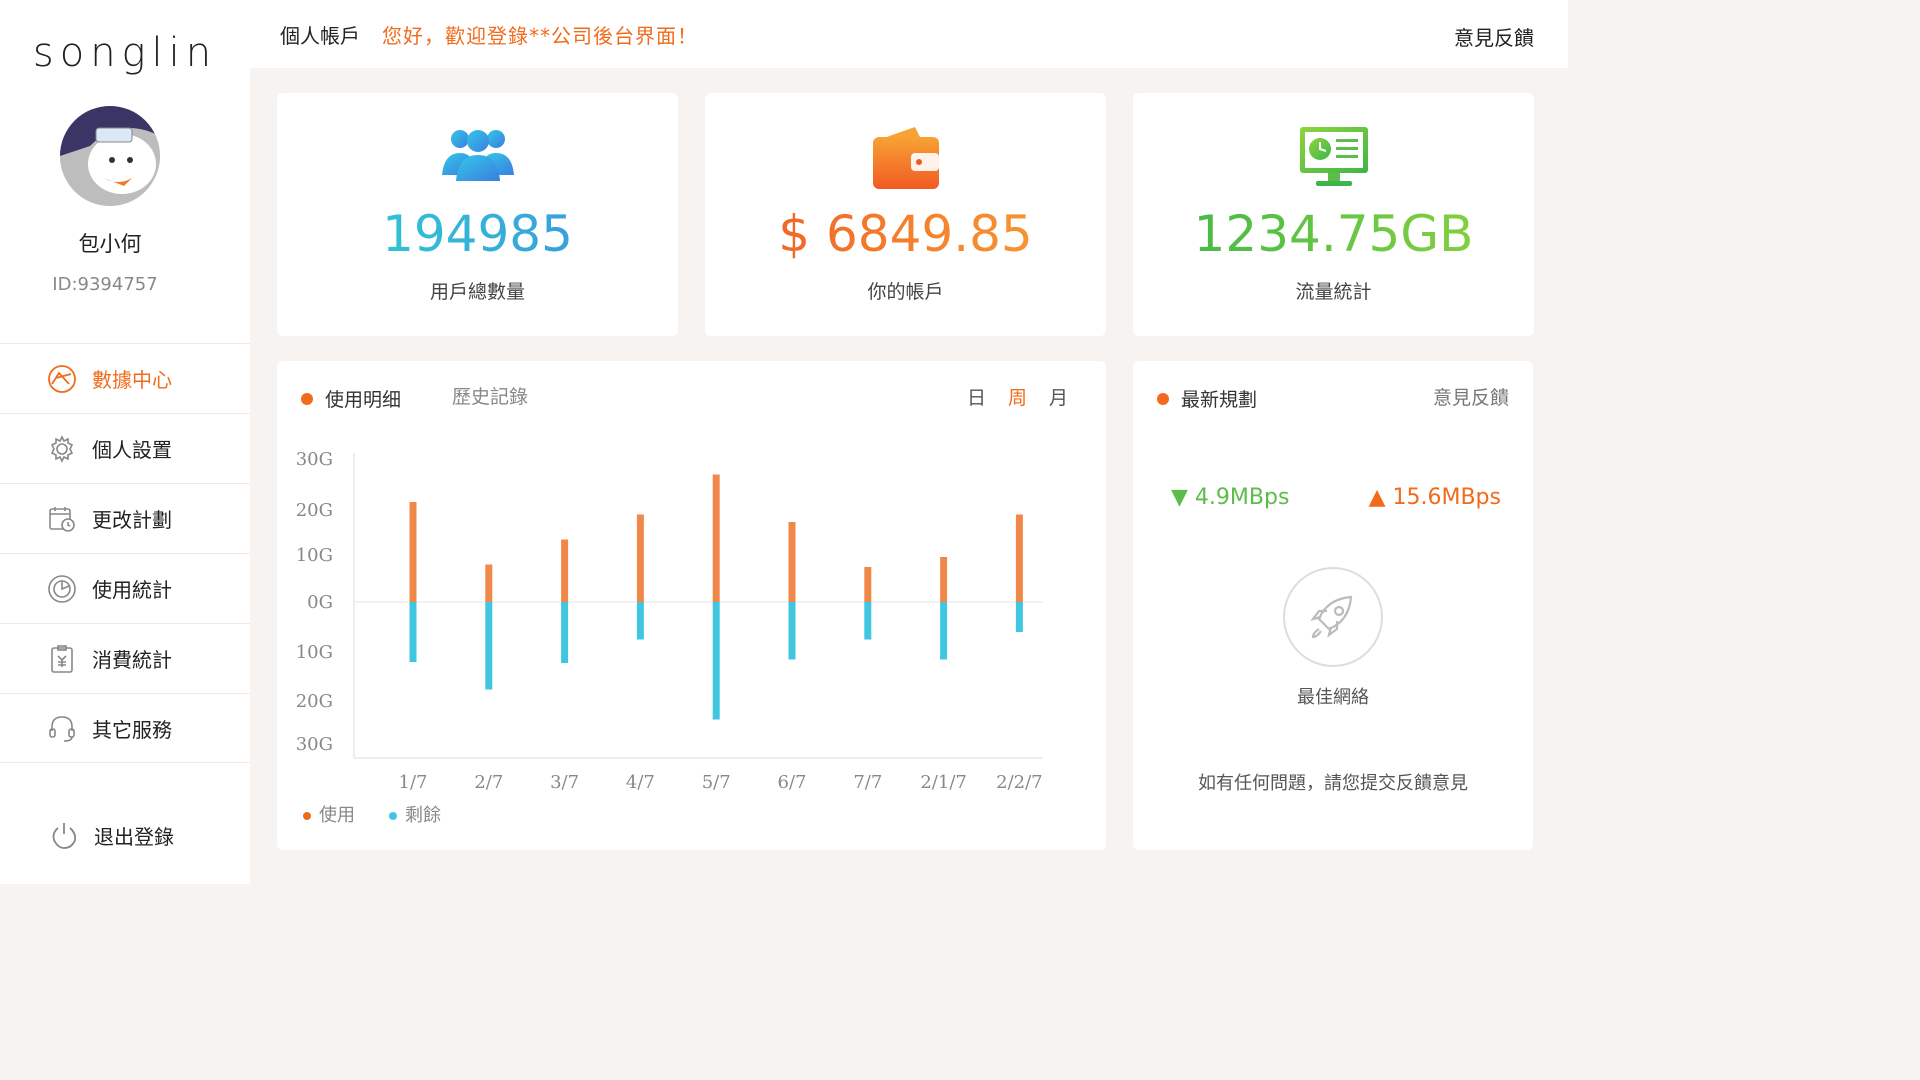  Describe the element at coordinates (792, 782) in the screenshot. I see `x-tick-label: 6/7` at that location.